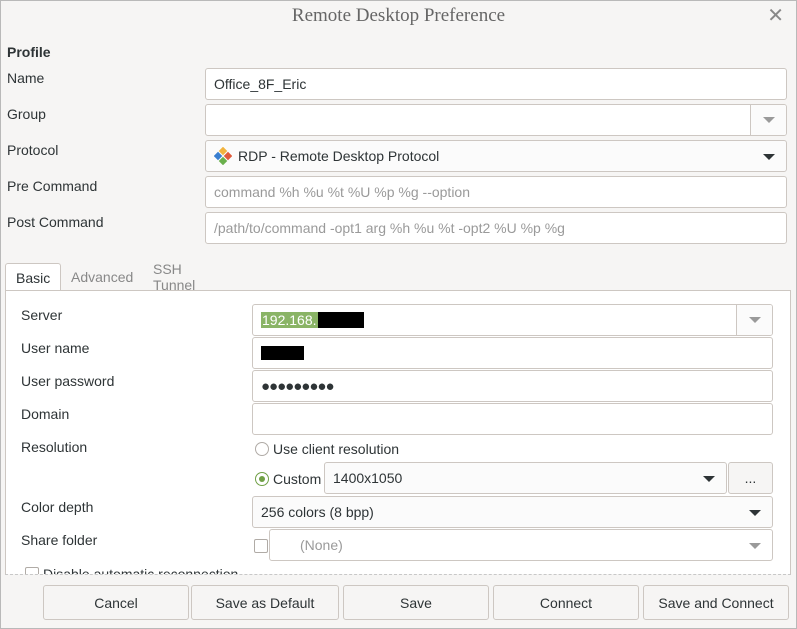 This screenshot has height=629, width=797. I want to click on sharefolder-checkbox, so click(261, 546).